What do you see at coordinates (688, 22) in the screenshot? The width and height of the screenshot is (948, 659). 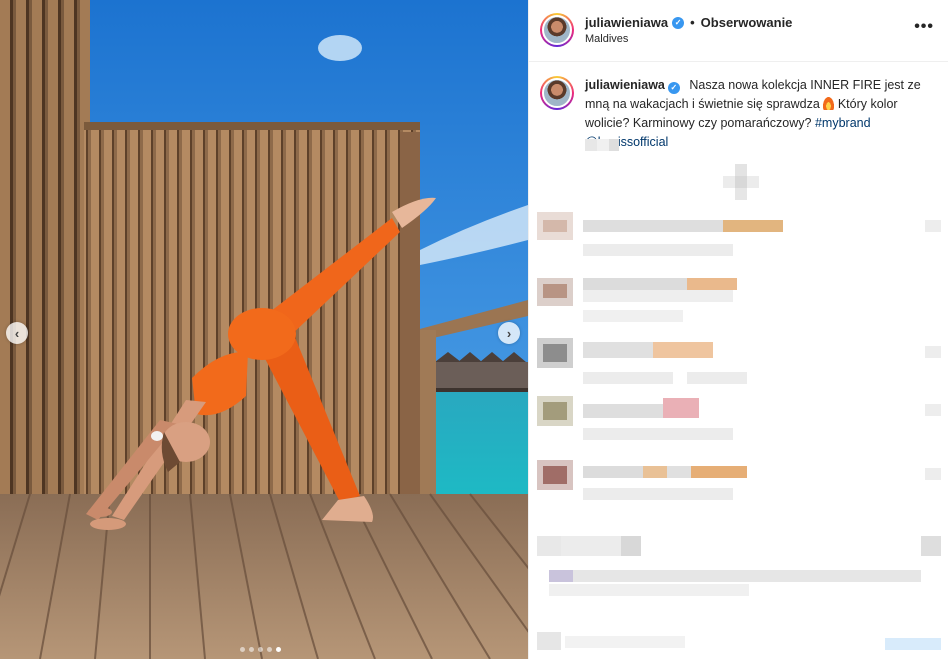 I see `header-user: juliawieniawa ✓ • Obserwowanie` at bounding box center [688, 22].